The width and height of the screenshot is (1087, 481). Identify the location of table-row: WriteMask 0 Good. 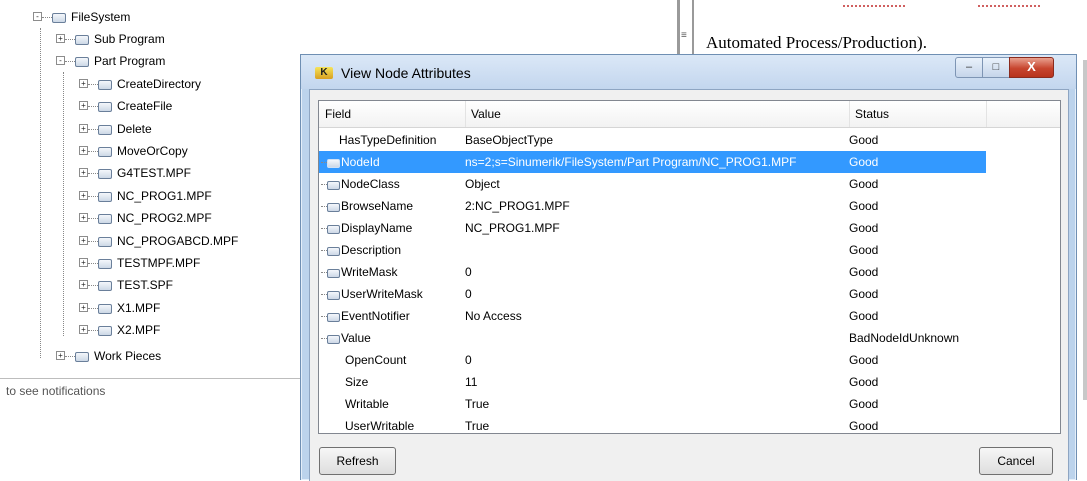
(652, 272).